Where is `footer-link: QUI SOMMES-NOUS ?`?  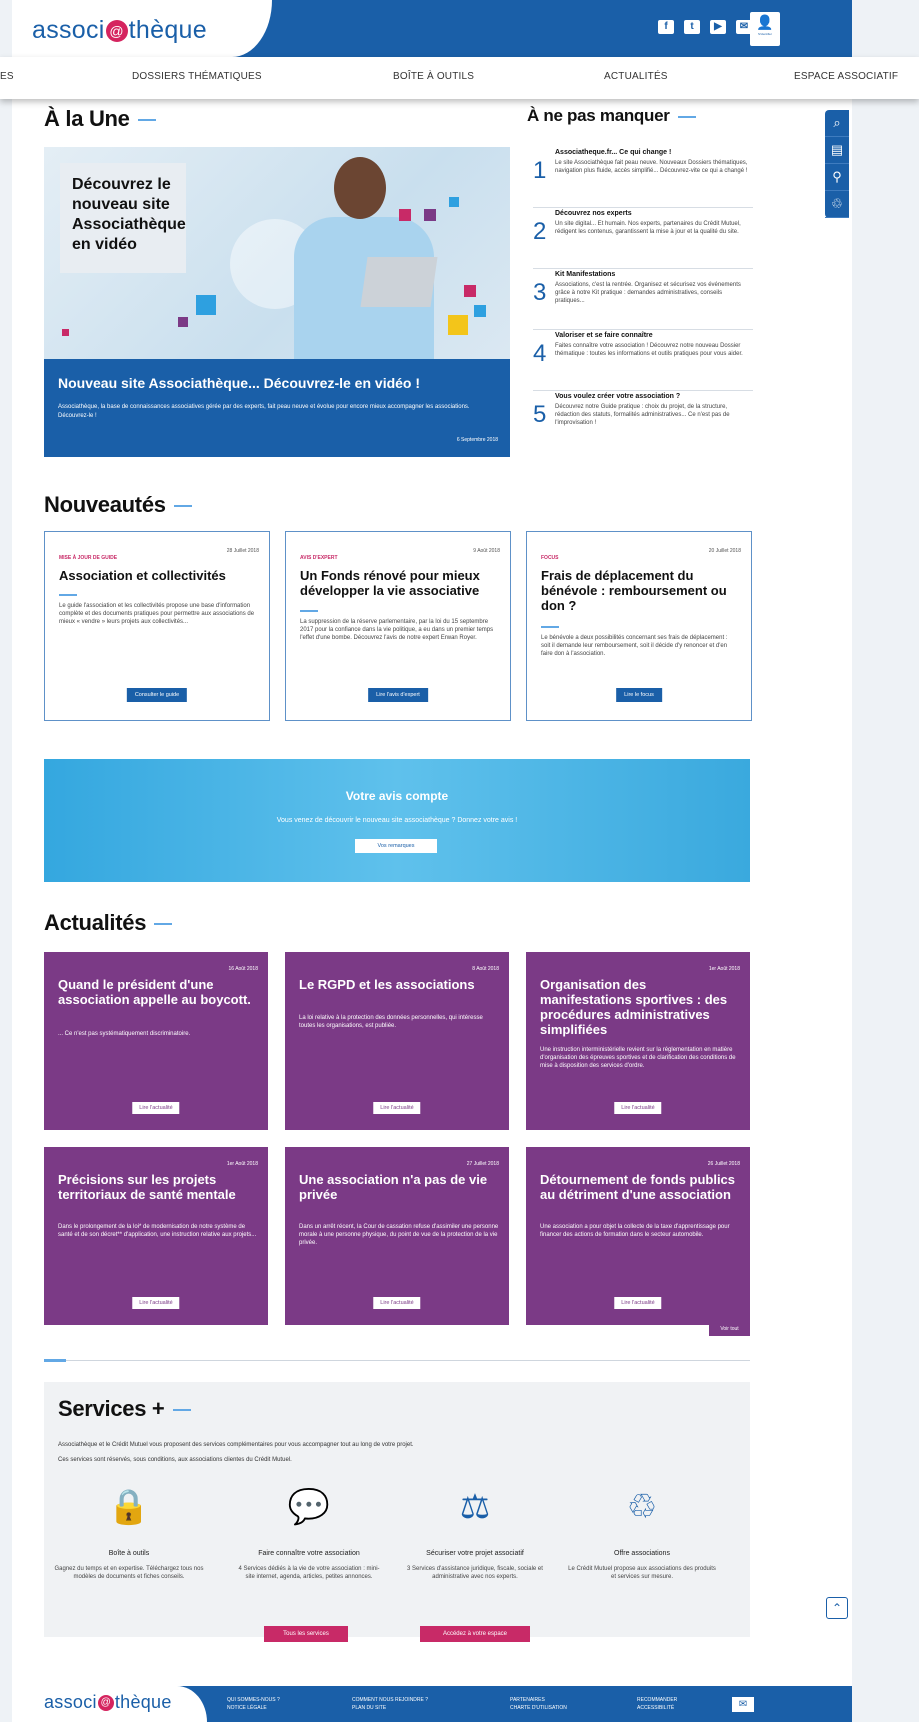 footer-link: QUI SOMMES-NOUS ? is located at coordinates (253, 1700).